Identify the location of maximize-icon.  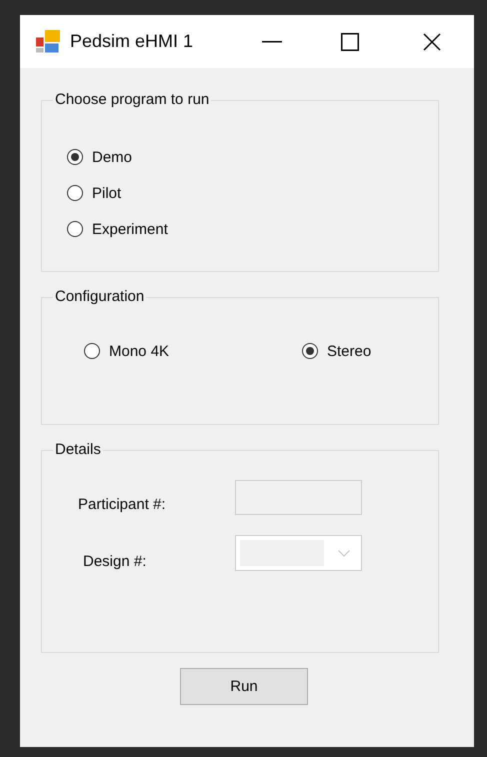
(350, 41).